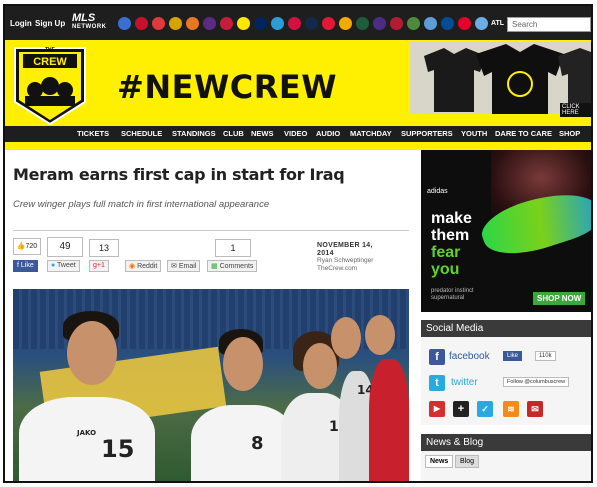  Describe the element at coordinates (133, 266) in the screenshot. I see `reddit-icon: ◉` at that location.